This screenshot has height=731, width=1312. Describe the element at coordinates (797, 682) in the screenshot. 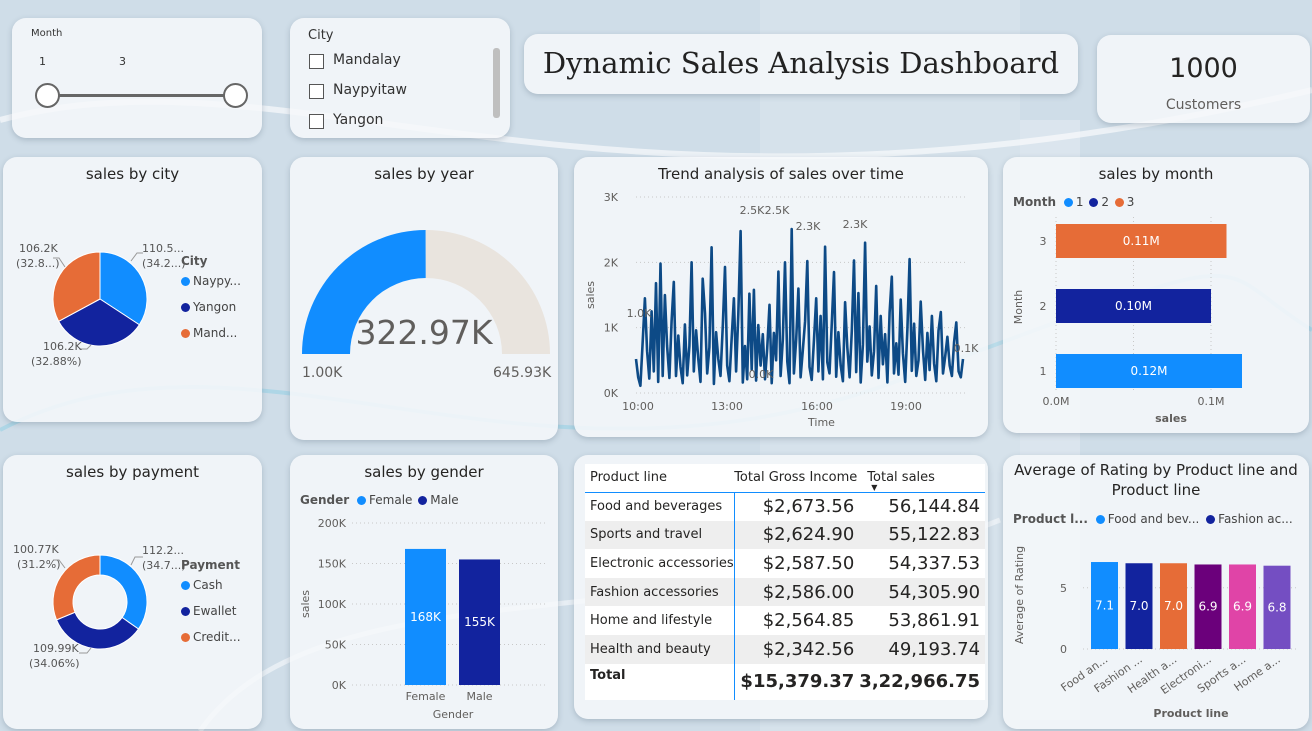

I see `total-gross-income: $15,379.37` at that location.